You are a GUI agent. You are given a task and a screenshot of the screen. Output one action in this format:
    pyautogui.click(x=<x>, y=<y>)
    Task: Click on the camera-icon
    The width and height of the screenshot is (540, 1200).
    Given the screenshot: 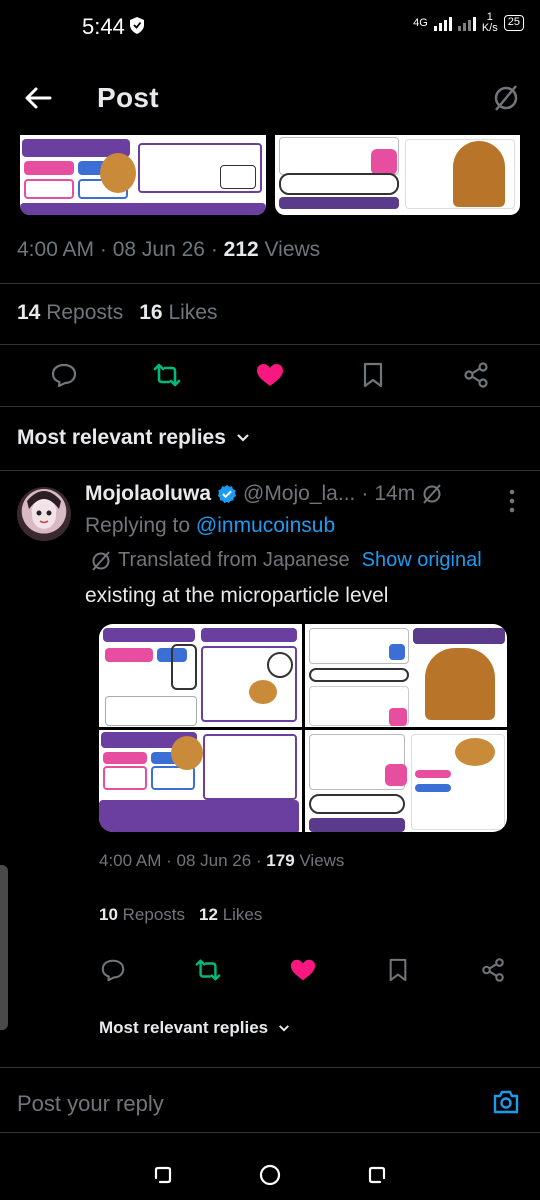 What is the action you would take?
    pyautogui.click(x=506, y=1102)
    